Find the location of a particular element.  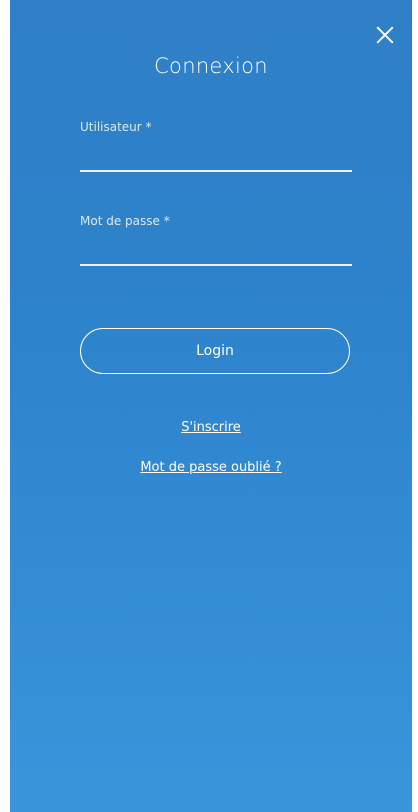

password-field is located at coordinates (216, 251).